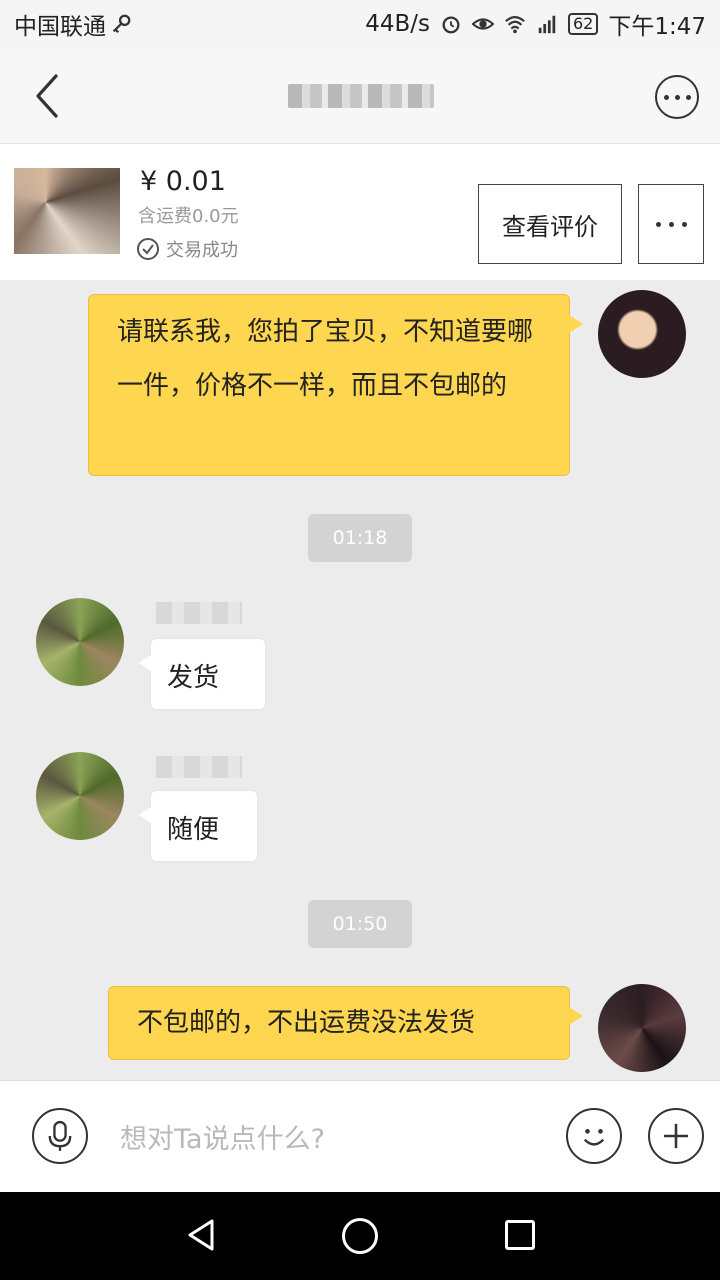 Image resolution: width=720 pixels, height=1280 pixels. I want to click on timestamp-chip: 01:50, so click(360, 924).